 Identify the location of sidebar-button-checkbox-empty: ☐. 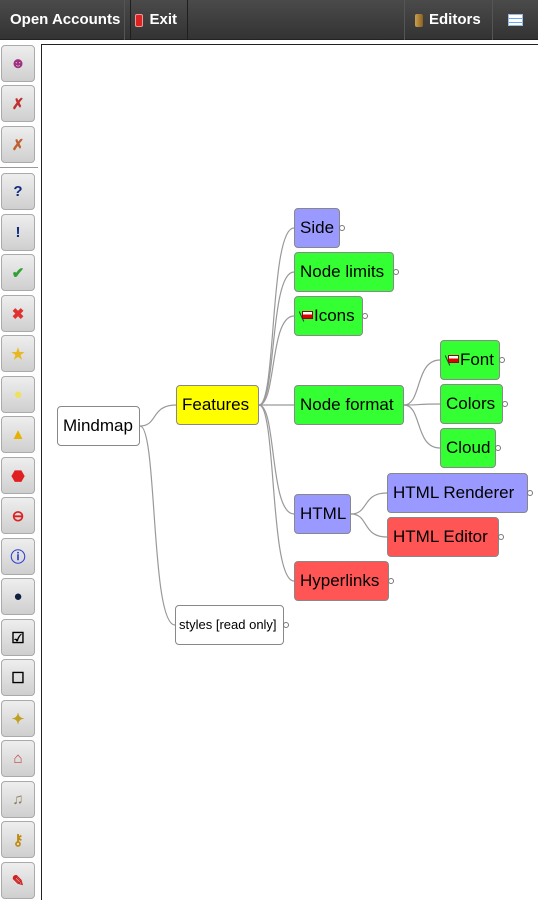
(18, 677).